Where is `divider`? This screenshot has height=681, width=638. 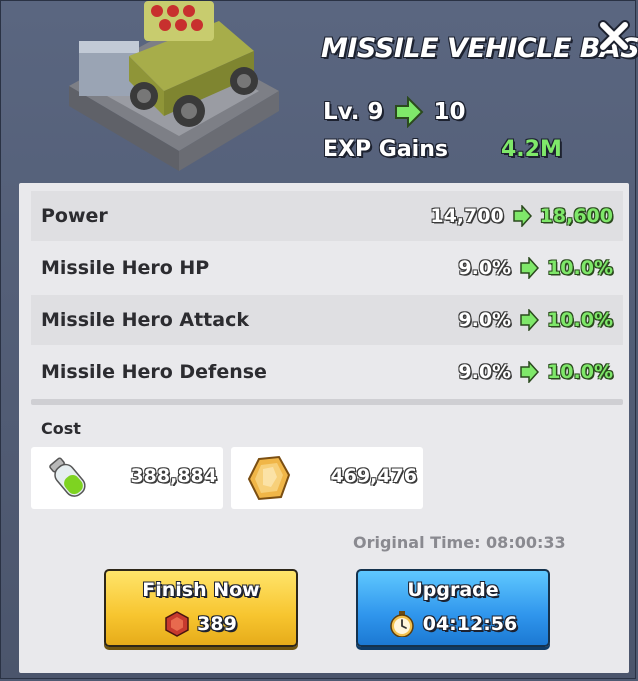 divider is located at coordinates (327, 402).